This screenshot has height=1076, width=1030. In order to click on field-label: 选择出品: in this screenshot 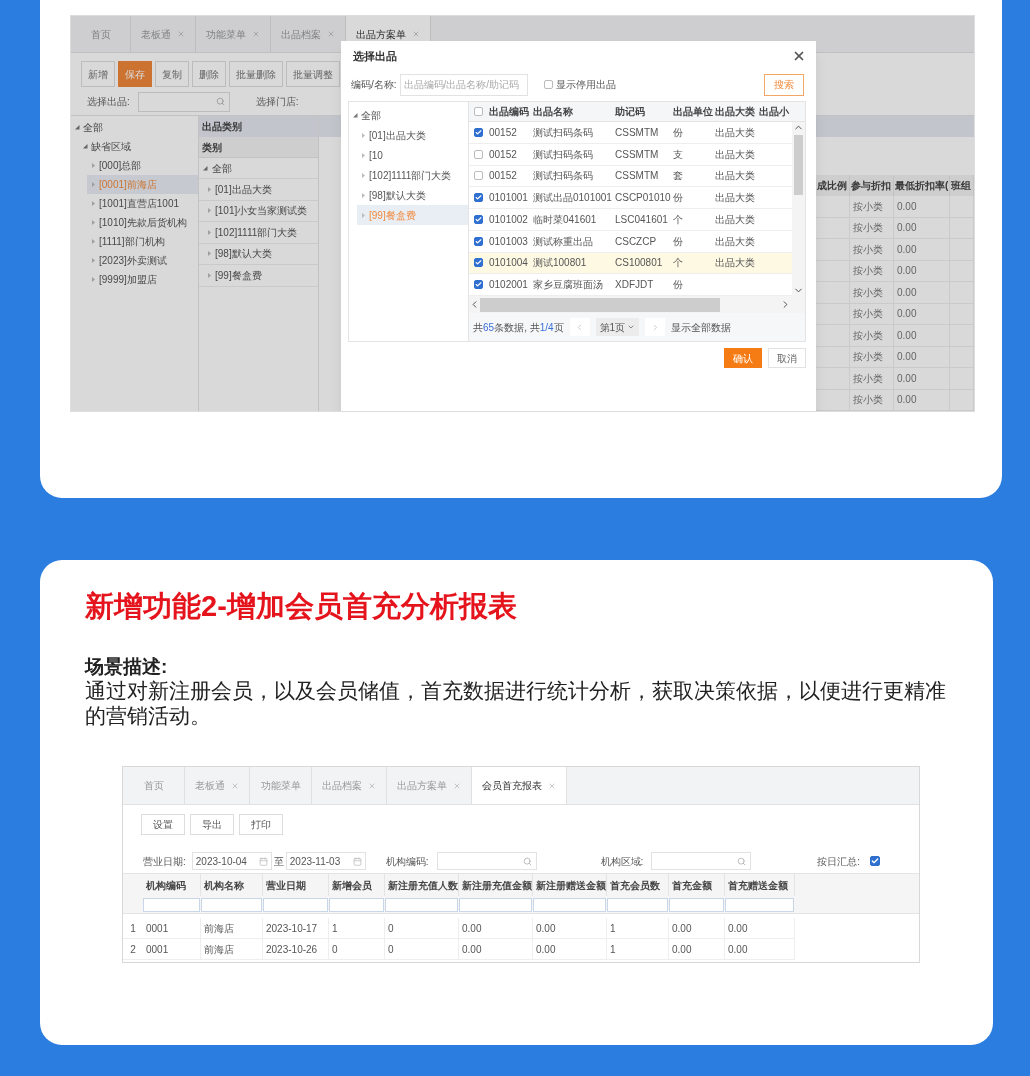, I will do `click(108, 102)`.